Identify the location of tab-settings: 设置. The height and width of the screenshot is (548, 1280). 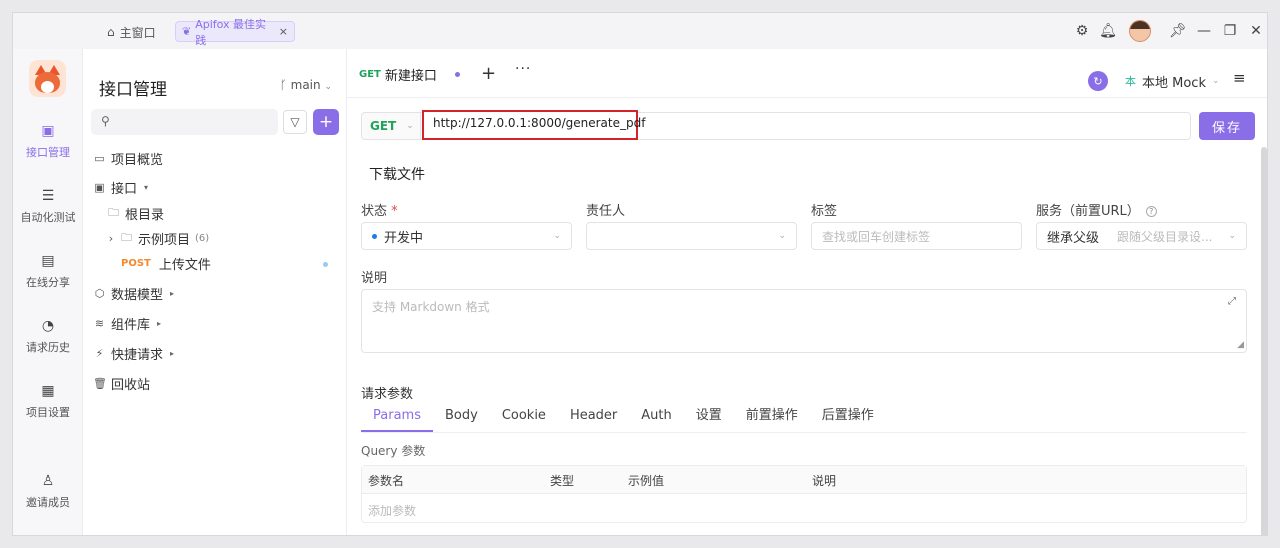
(709, 419).